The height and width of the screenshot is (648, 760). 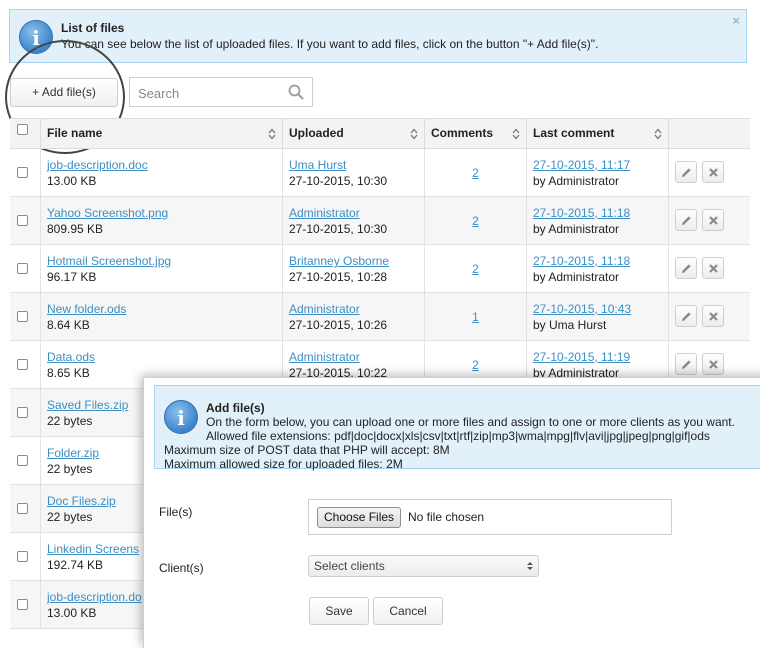 What do you see at coordinates (22, 129) in the screenshot?
I see `select-all-checkbox` at bounding box center [22, 129].